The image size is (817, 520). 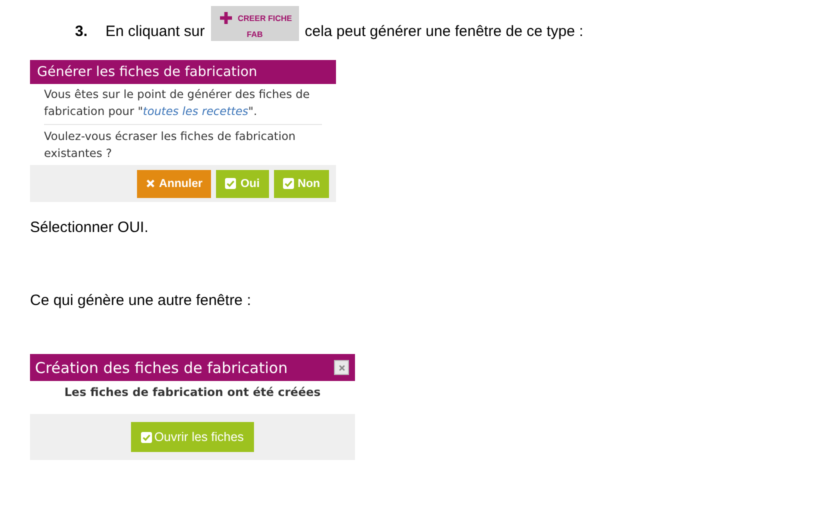 I want to click on dialog-title: Création des fiches de fabrication, so click(x=161, y=367).